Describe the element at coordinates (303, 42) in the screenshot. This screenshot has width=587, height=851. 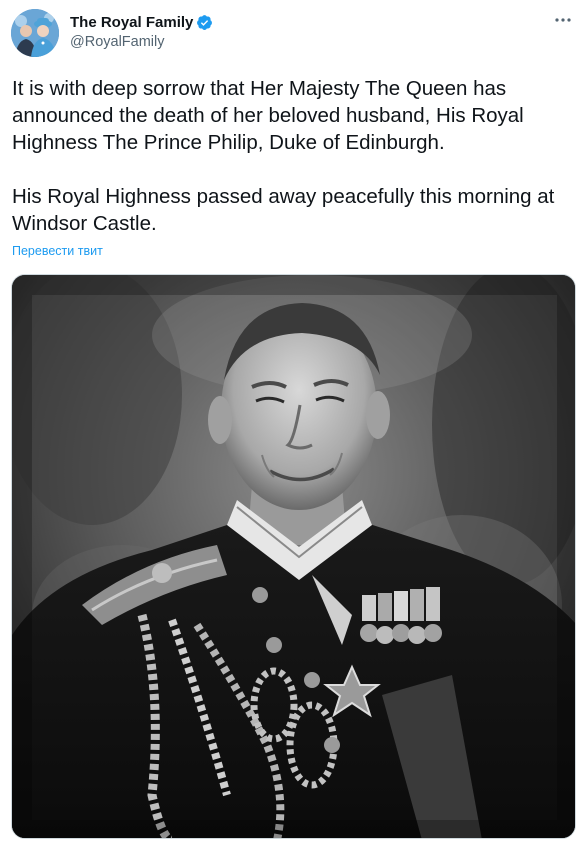
I see `author-handle: @RoyalFamily` at that location.